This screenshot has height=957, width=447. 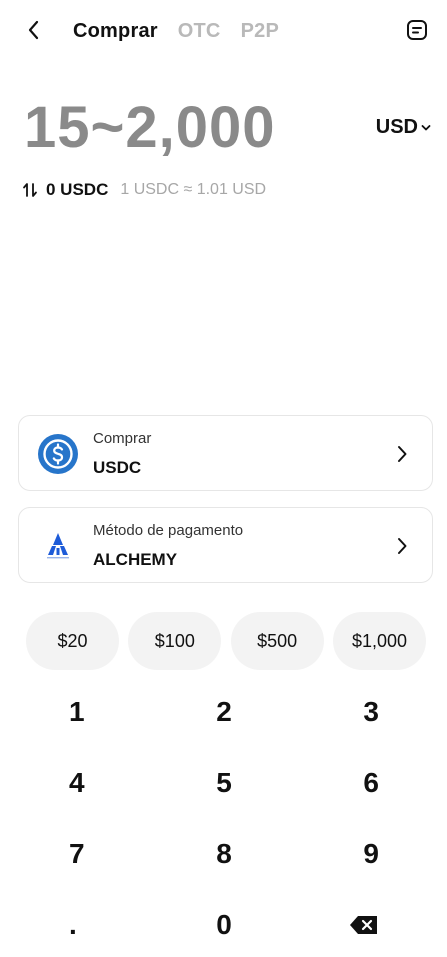 I want to click on key-0: 0, so click(x=223, y=923).